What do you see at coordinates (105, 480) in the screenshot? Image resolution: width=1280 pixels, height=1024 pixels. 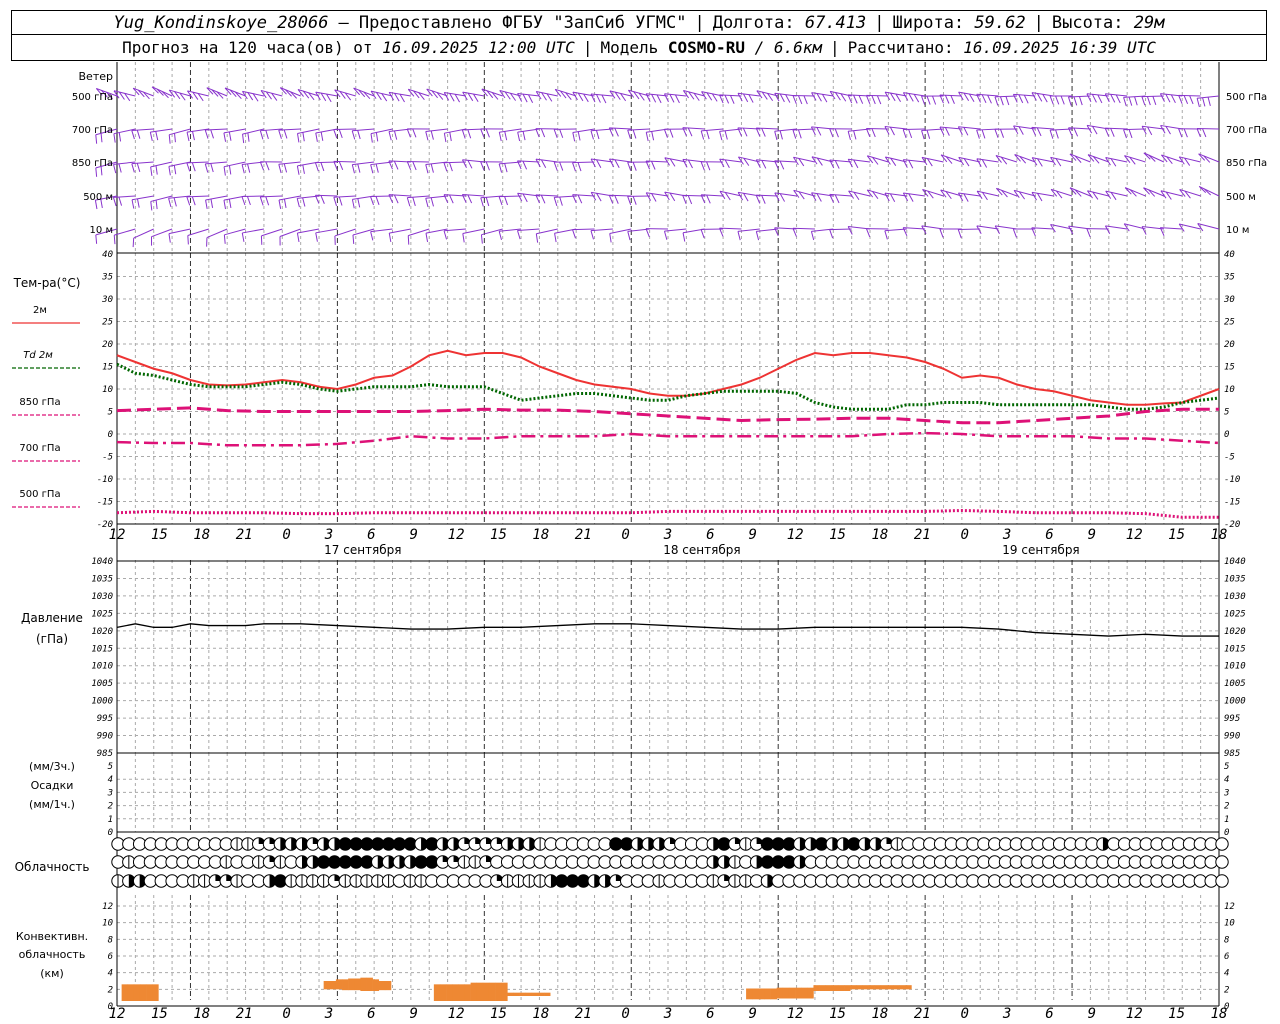 I see `temp-tick-left: -10` at bounding box center [105, 480].